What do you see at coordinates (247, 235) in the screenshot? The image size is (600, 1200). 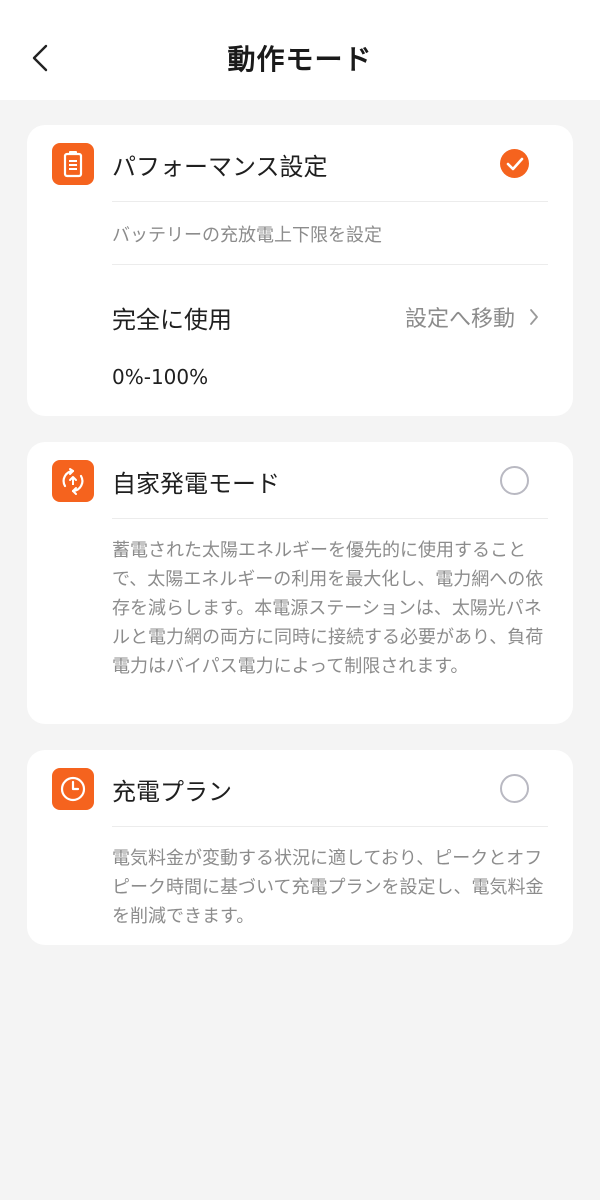 I see `mode-description: バッテリーの充放電上下限を設定` at bounding box center [247, 235].